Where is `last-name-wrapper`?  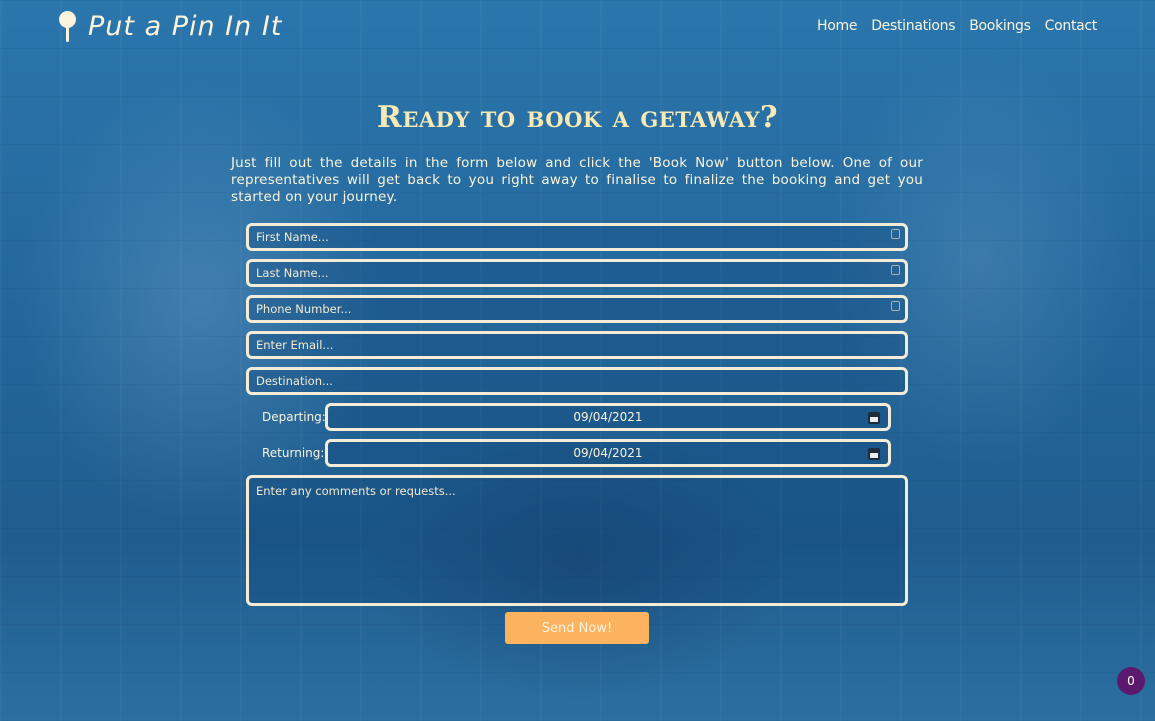
last-name-wrapper is located at coordinates (577, 273).